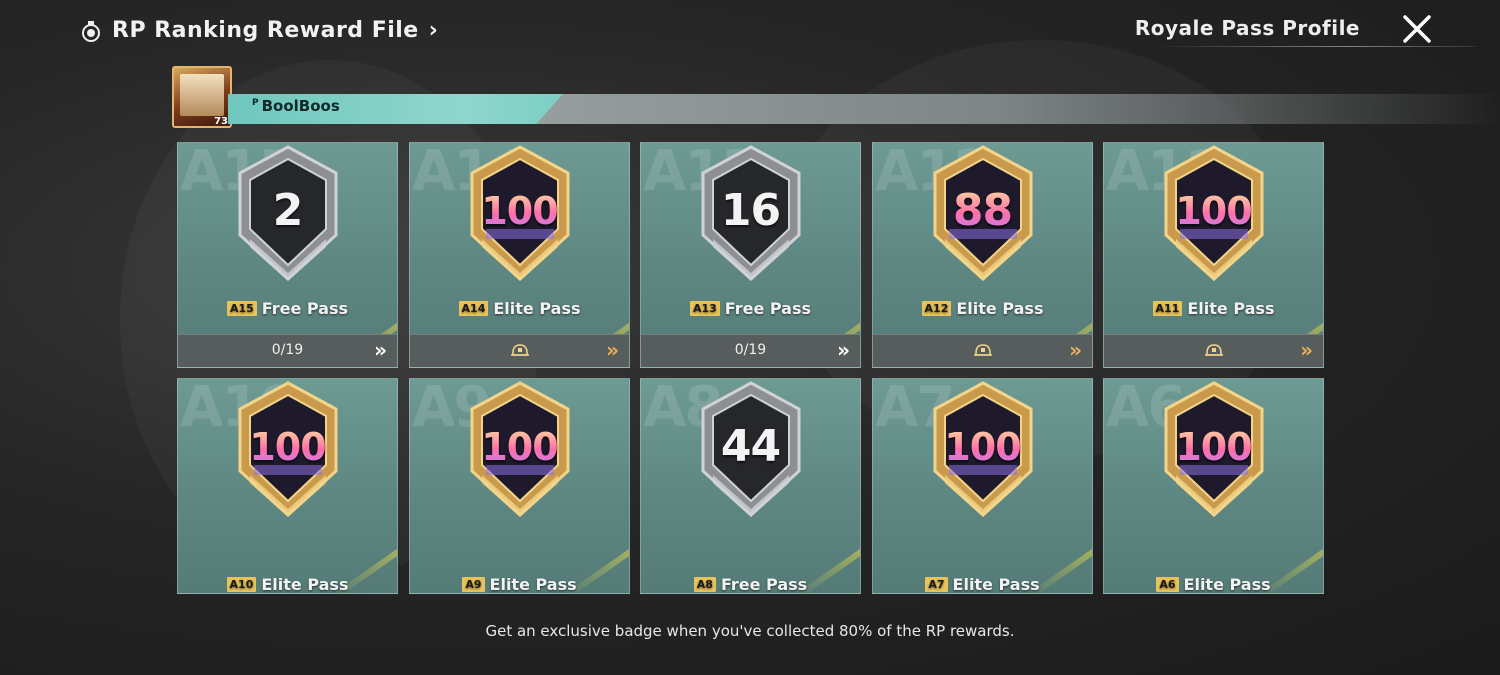  Describe the element at coordinates (300, 106) in the screenshot. I see `player-name-text: BoolBoos` at that location.